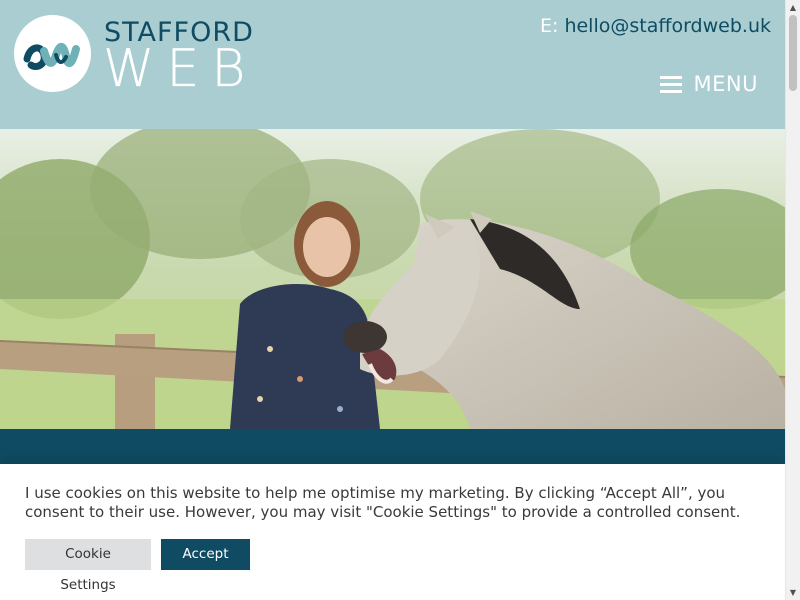 The image size is (800, 600). What do you see at coordinates (51, 57) in the screenshot?
I see `logo-sw-icon` at bounding box center [51, 57].